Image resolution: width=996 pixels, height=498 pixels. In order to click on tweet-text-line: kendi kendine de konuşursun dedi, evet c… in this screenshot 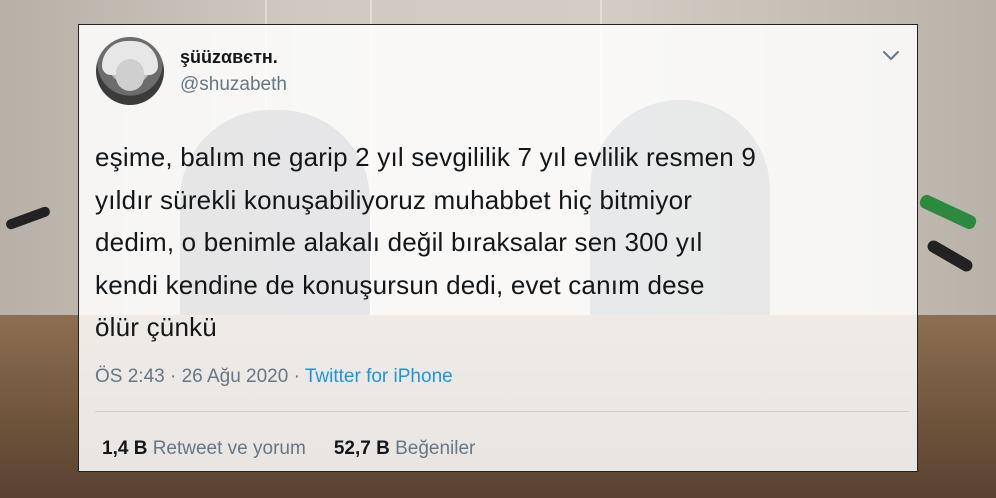, I will do `click(400, 284)`.